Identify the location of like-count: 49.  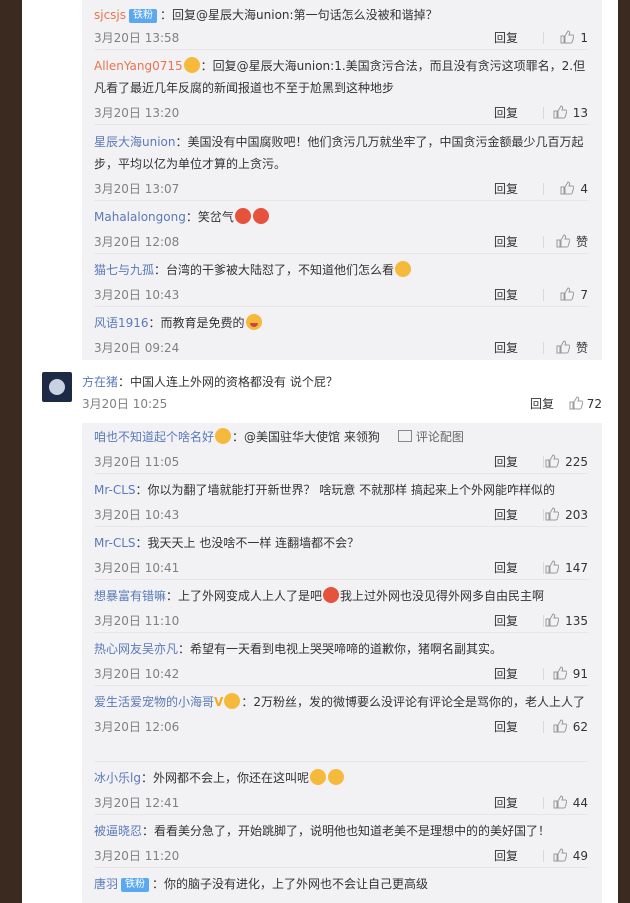
(580, 856).